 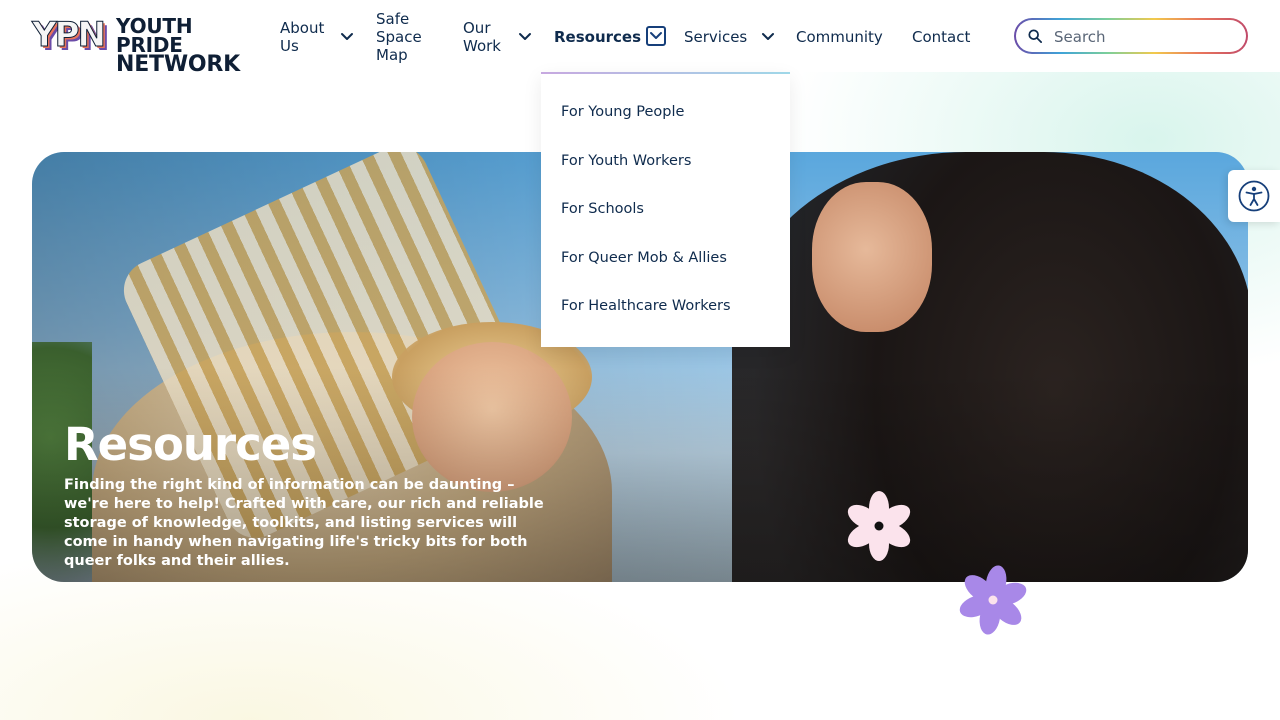 What do you see at coordinates (597, 37) in the screenshot?
I see `nav-resources: Resources` at bounding box center [597, 37].